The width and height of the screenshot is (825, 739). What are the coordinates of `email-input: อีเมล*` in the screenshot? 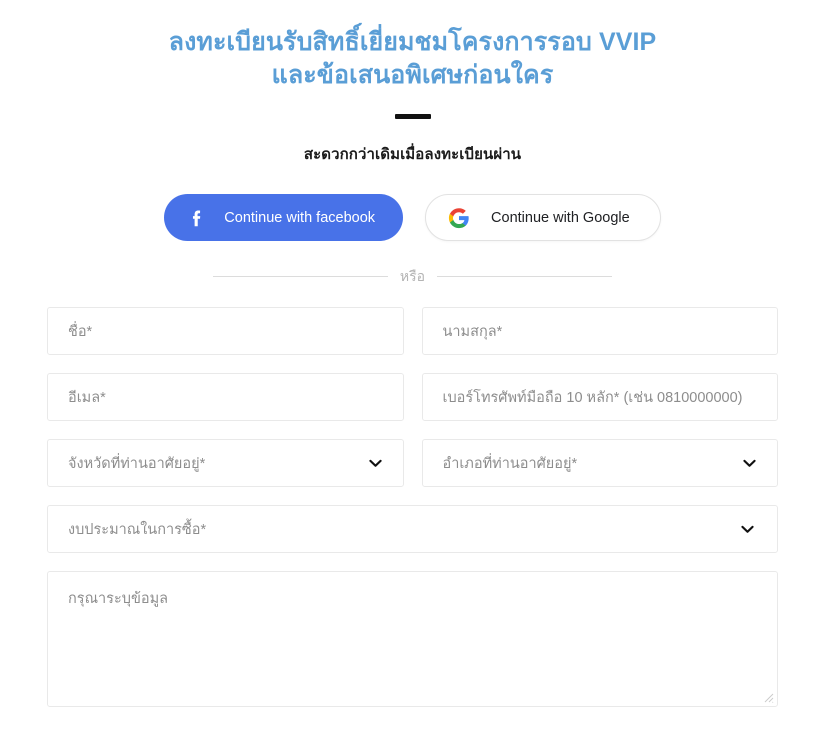 It's located at (225, 397).